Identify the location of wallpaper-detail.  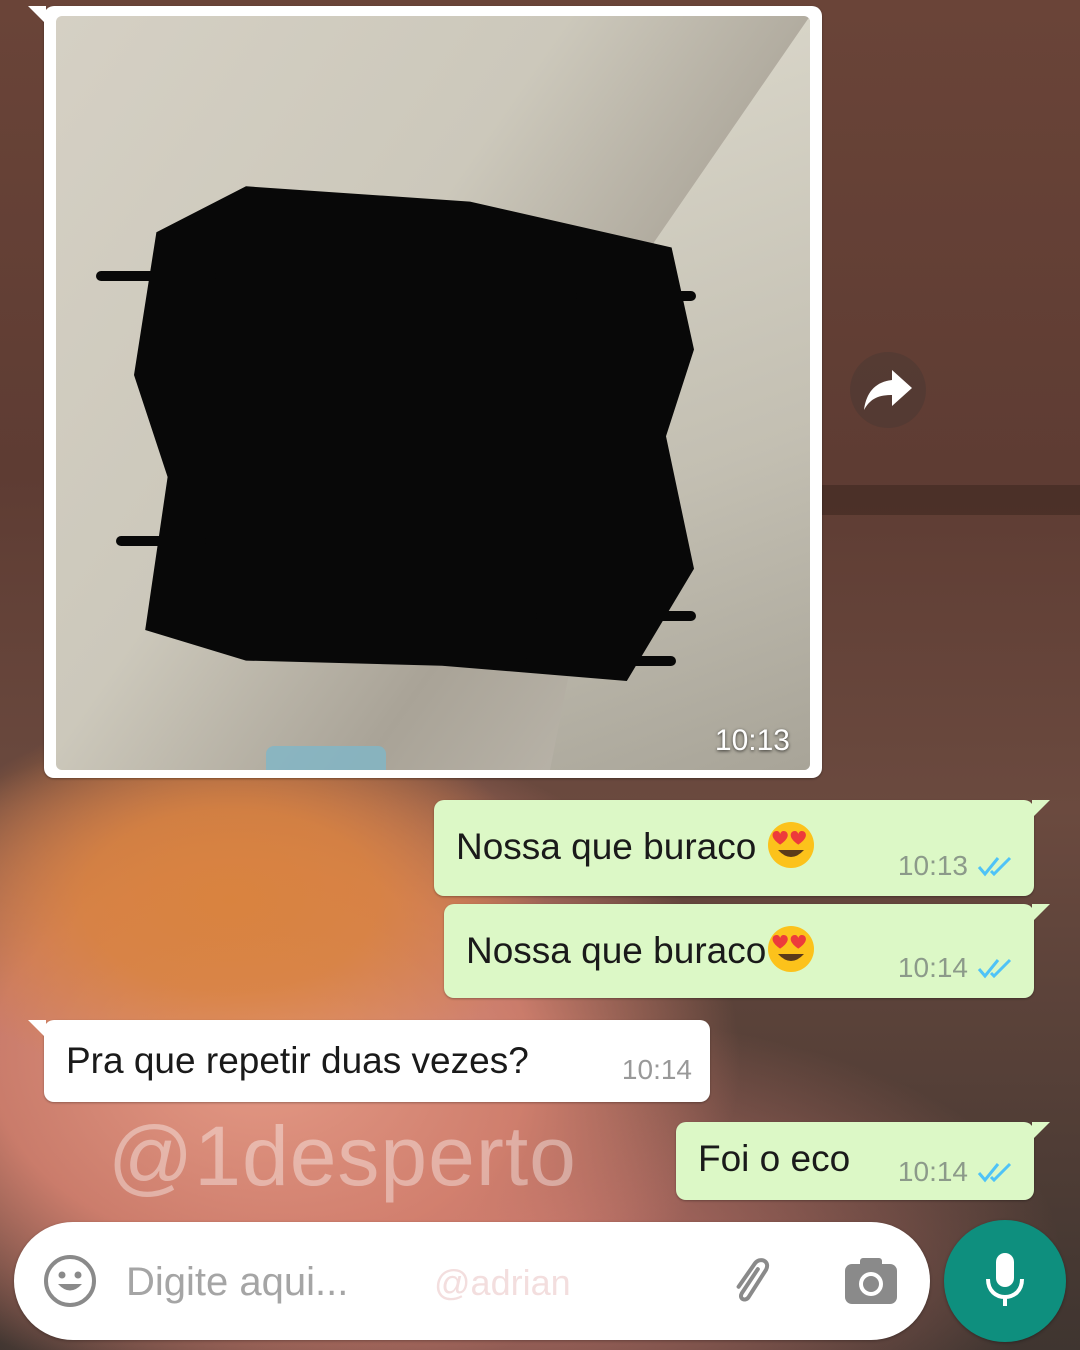
(950, 500).